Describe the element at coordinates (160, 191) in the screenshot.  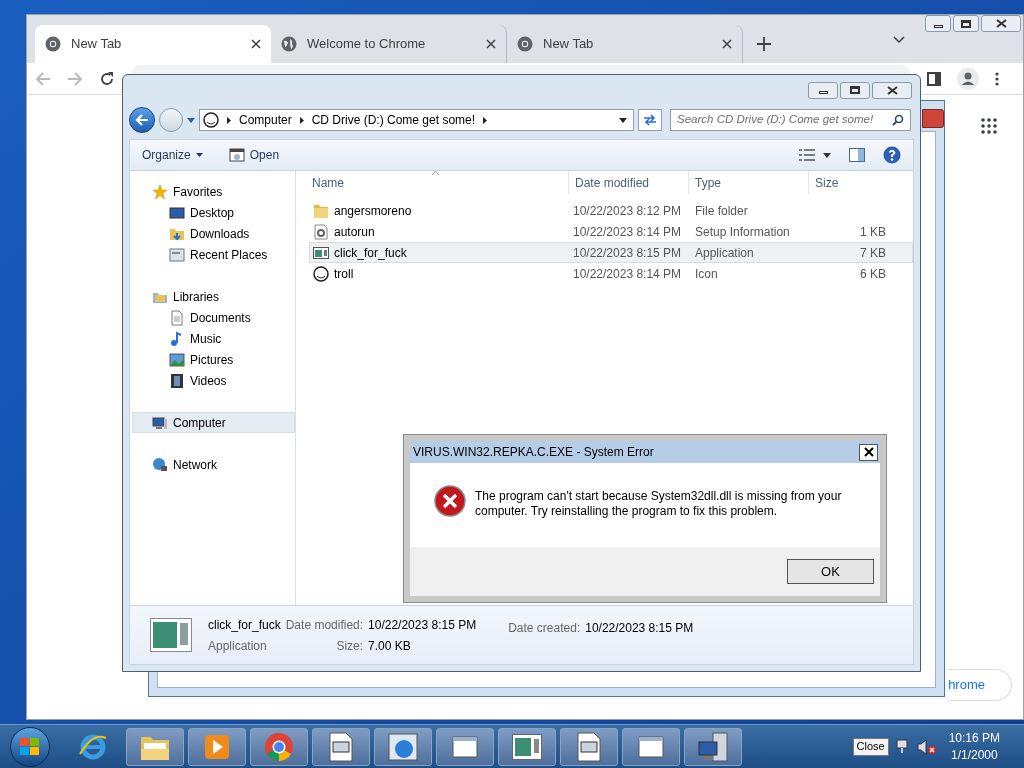
I see `star-icon` at that location.